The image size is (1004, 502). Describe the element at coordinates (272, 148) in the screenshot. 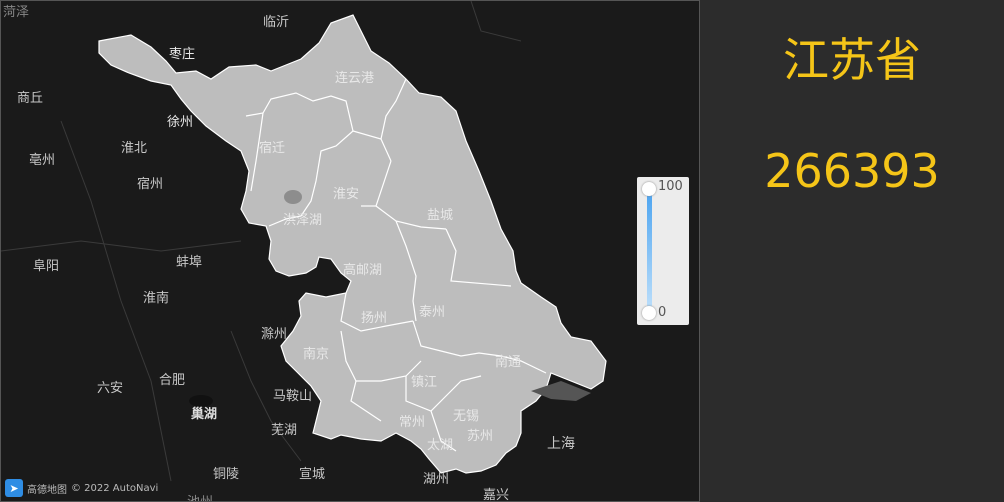

I see `city-label: 宿迁` at that location.